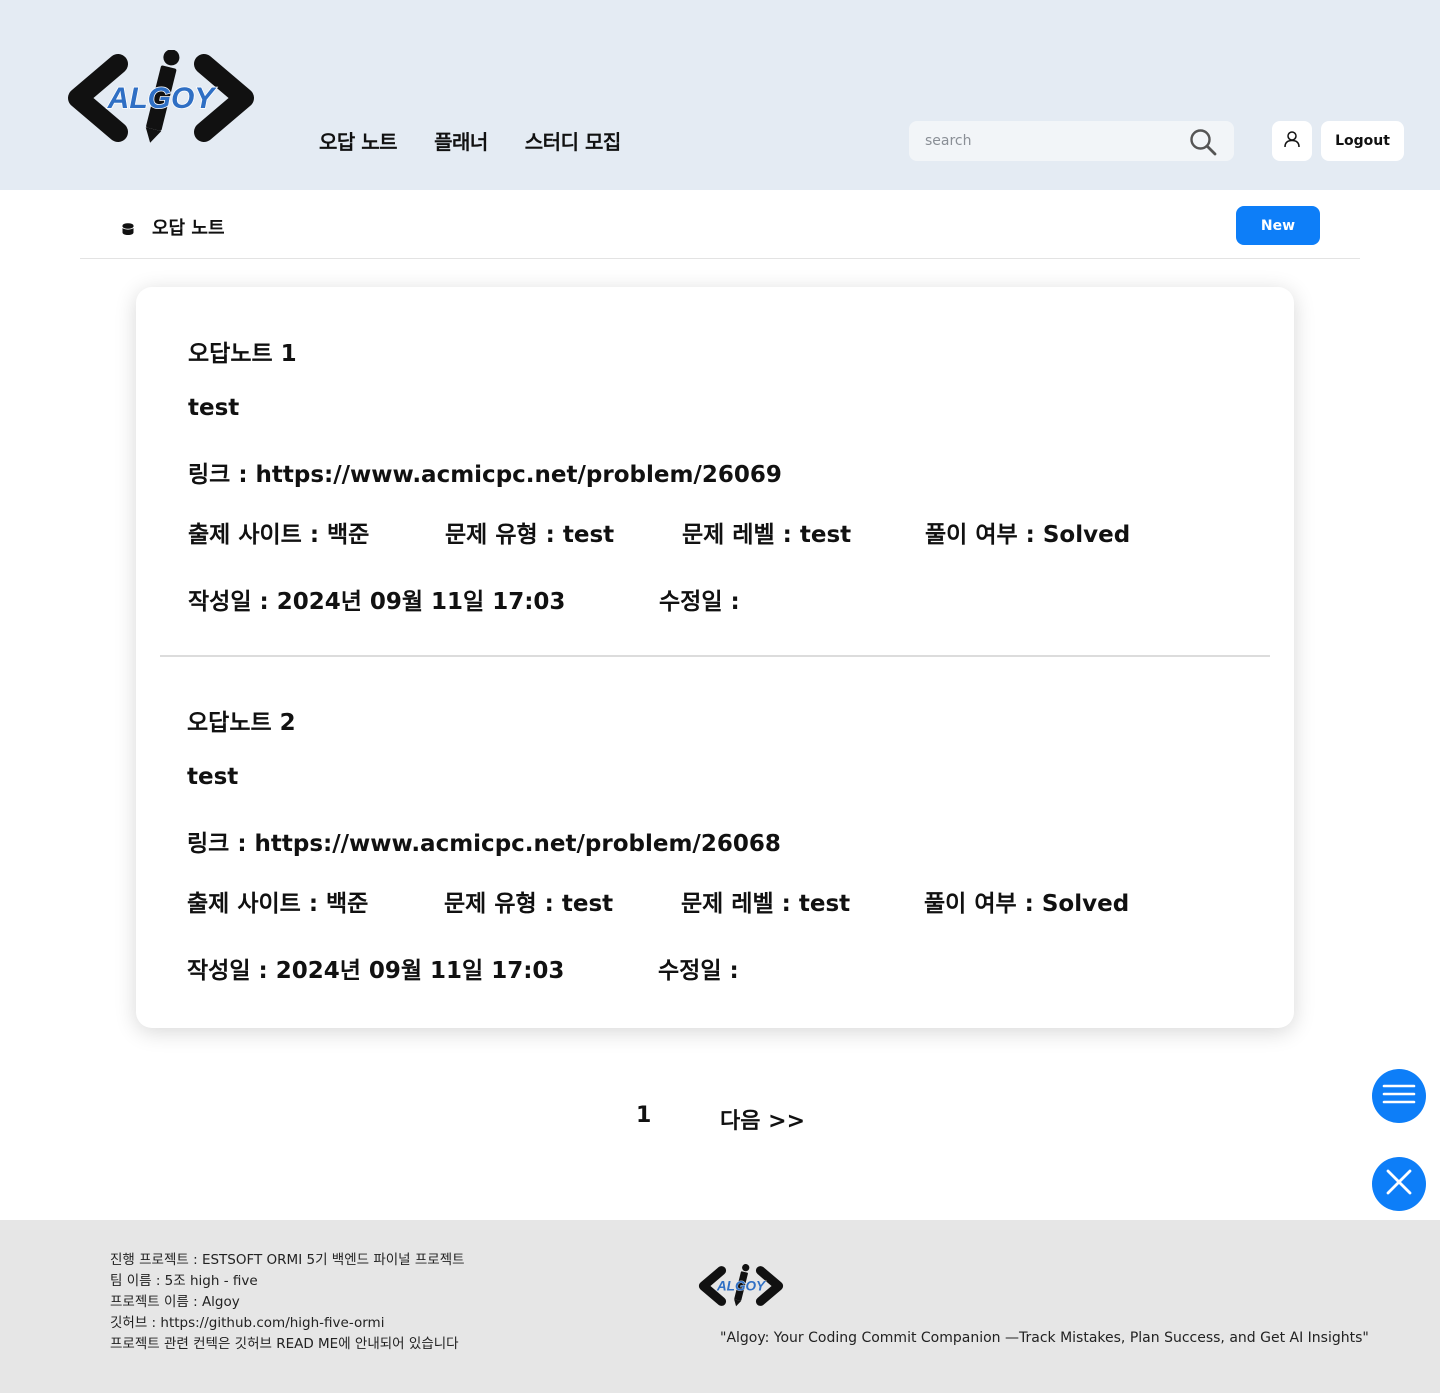 This screenshot has width=1440, height=1393. Describe the element at coordinates (284, 1344) in the screenshot. I see `footer-contact-note: 프로젝트 관련 컨텍은 깃허브 READ ME에 안내되어 있습니다` at that location.